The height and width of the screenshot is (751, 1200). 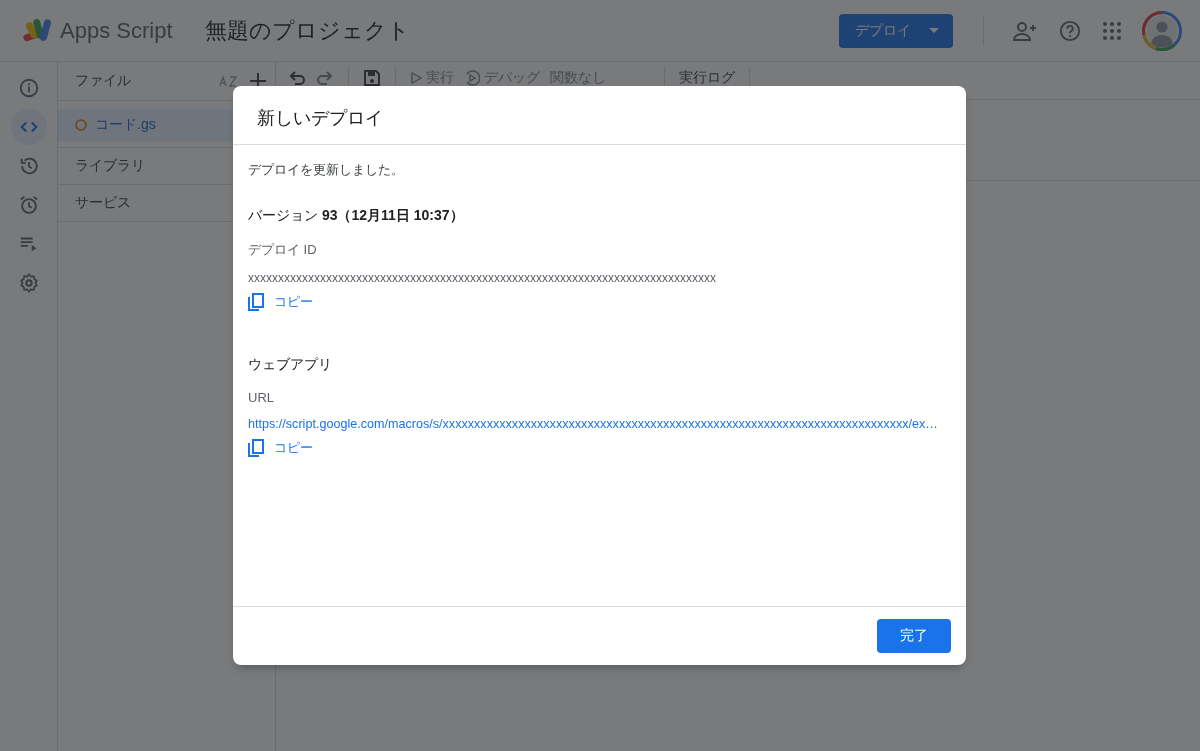 What do you see at coordinates (103, 81) in the screenshot?
I see `panel-title: ファイル` at bounding box center [103, 81].